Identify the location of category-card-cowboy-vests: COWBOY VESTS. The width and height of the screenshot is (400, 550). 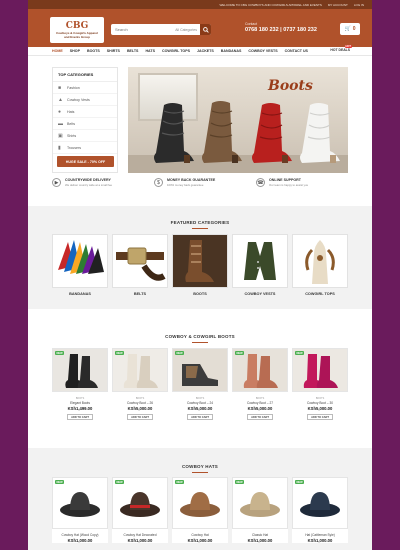
(260, 265).